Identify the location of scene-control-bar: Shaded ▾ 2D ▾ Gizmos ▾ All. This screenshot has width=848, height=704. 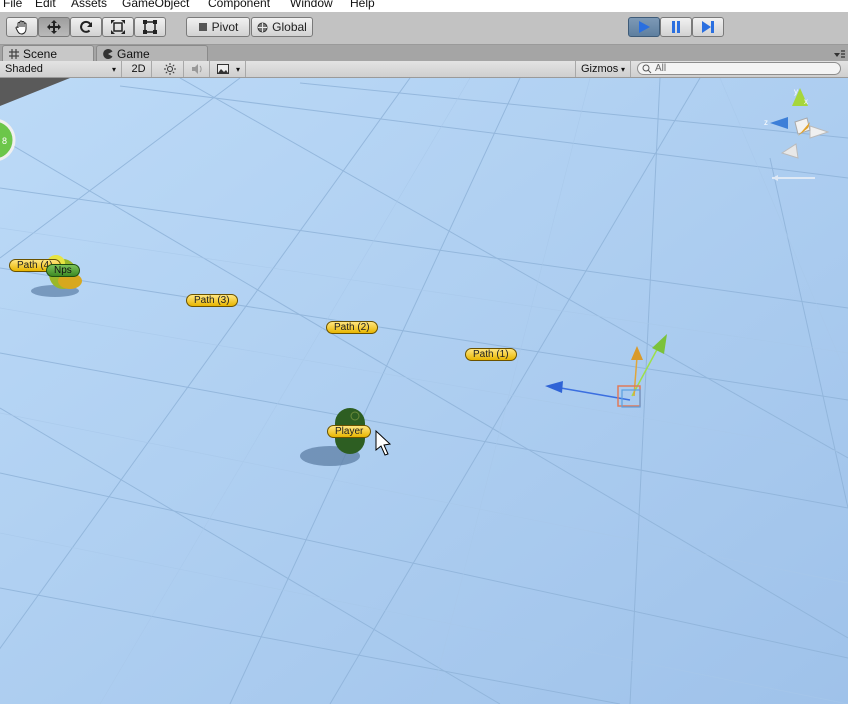
(424, 69).